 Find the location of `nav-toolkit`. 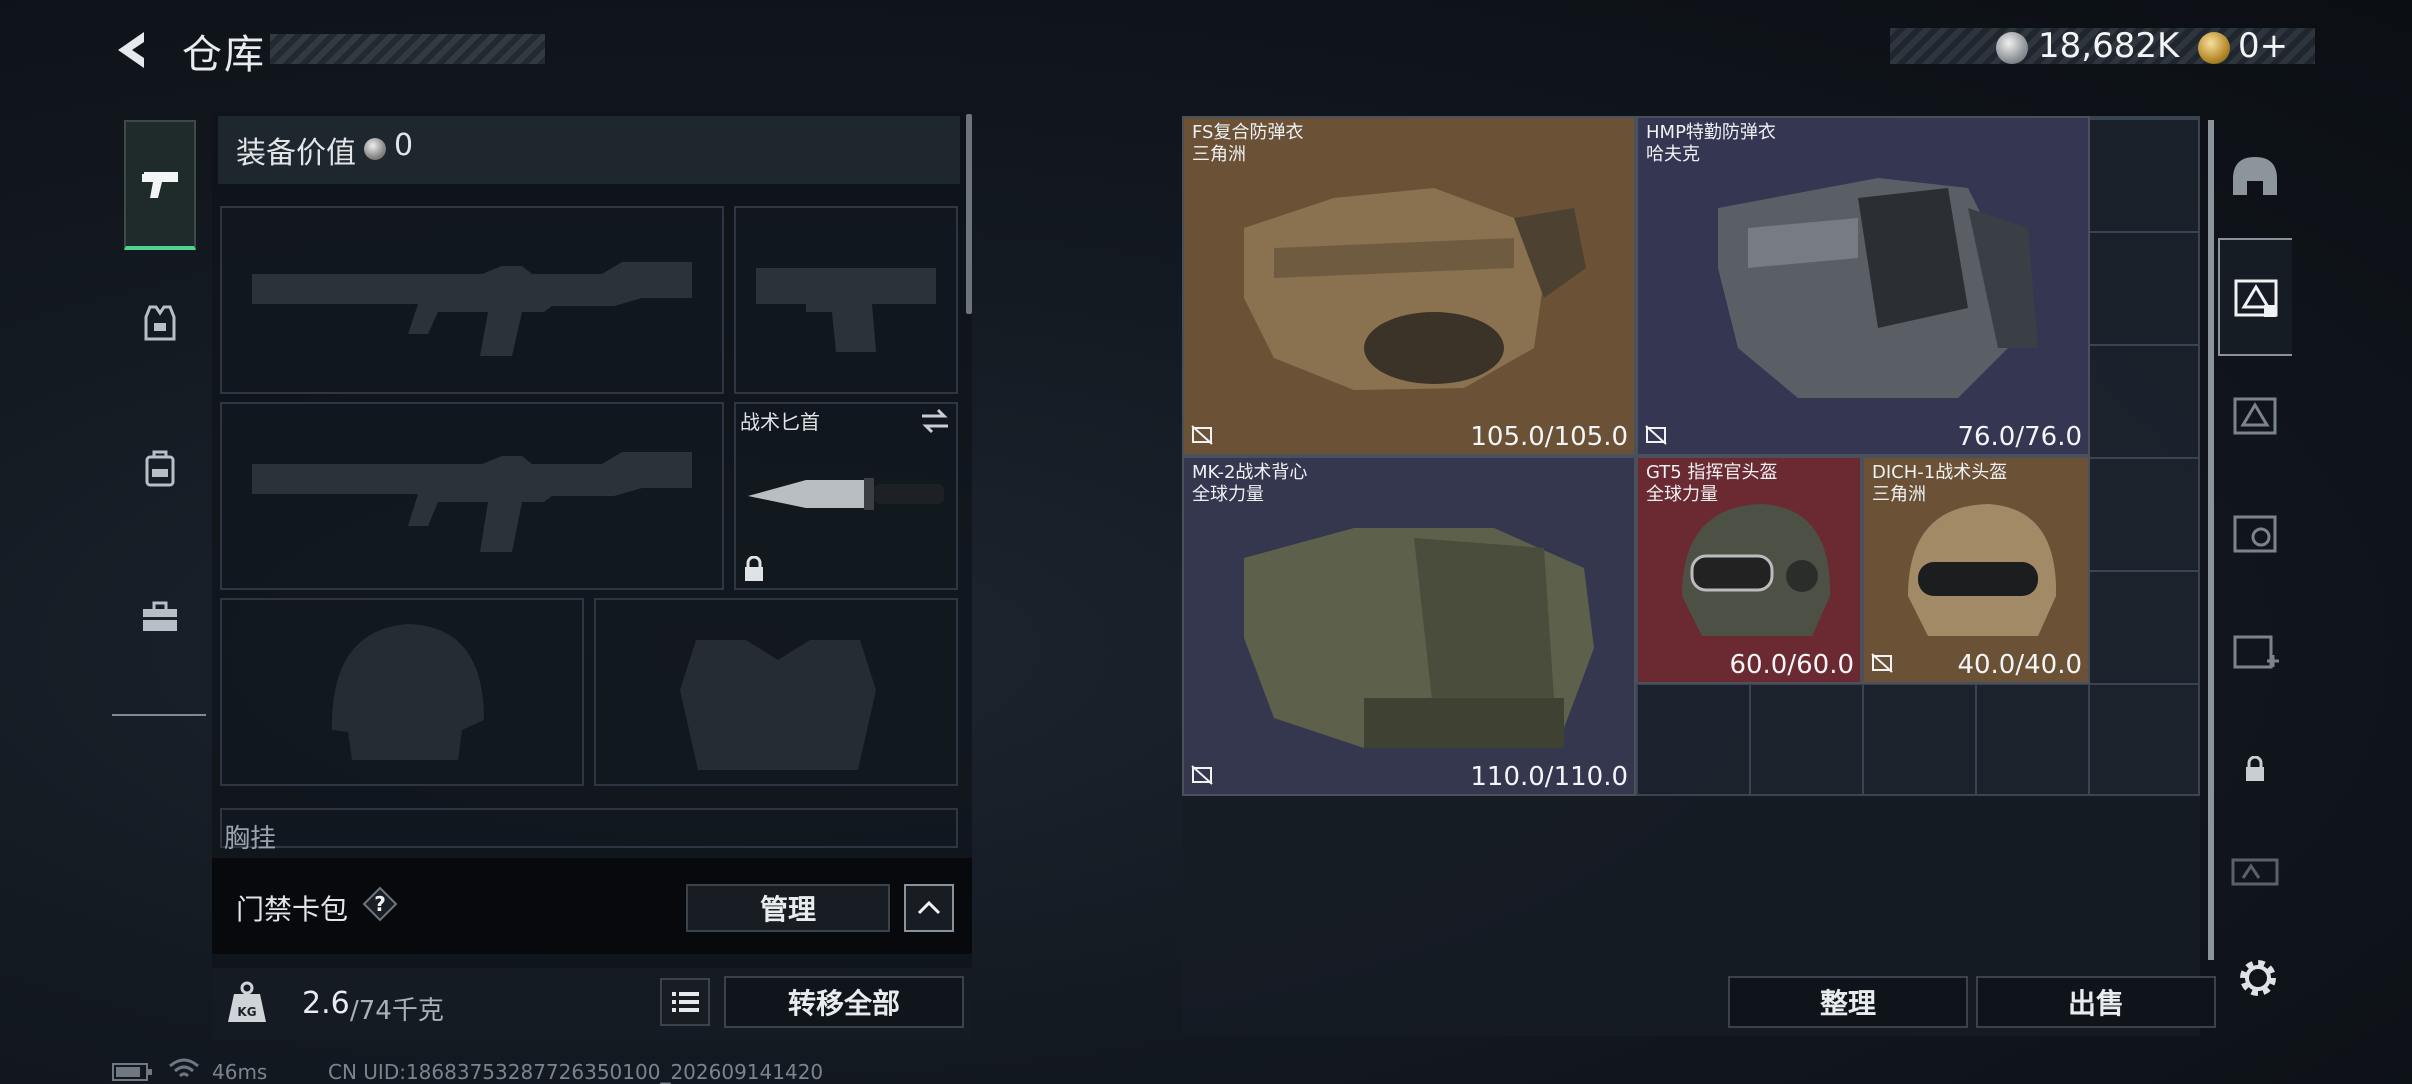

nav-toolkit is located at coordinates (160, 617).